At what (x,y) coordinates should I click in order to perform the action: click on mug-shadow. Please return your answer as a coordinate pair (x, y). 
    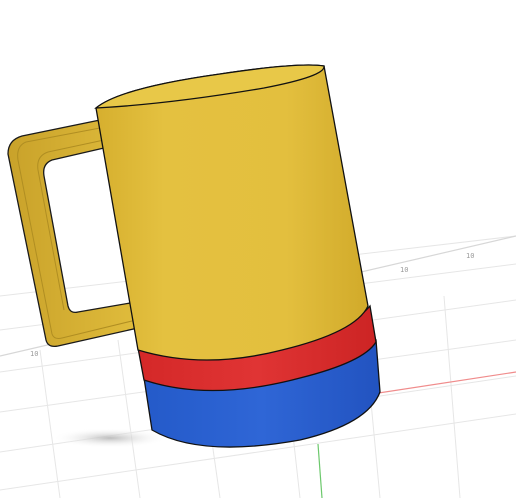
    Looking at the image, I should click on (110, 438).